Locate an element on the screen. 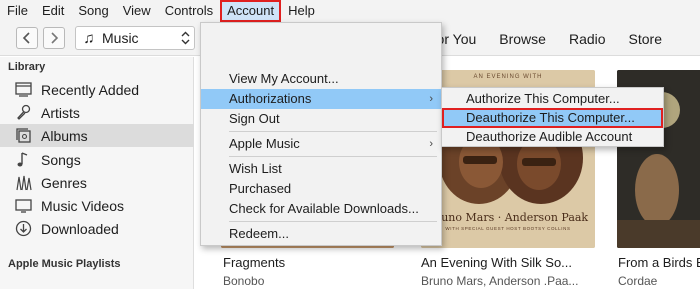 This screenshot has width=700, height=289. menu-item-purchased: Purchased is located at coordinates (321, 189).